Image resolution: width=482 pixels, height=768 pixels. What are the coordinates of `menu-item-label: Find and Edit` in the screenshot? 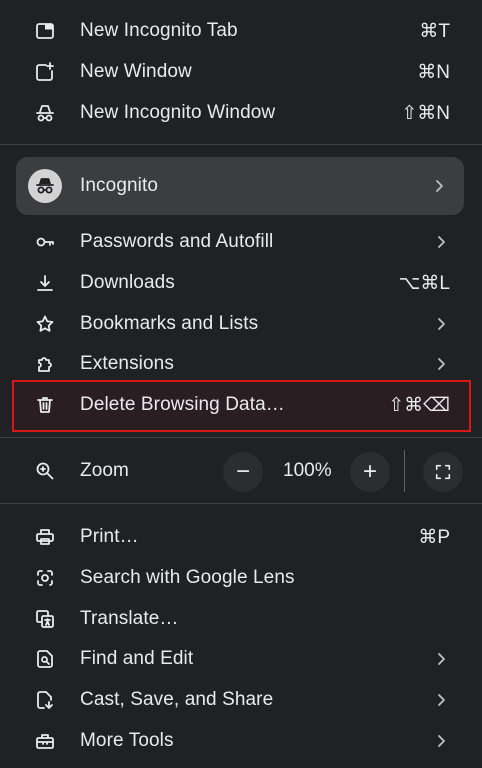 It's located at (137, 658).